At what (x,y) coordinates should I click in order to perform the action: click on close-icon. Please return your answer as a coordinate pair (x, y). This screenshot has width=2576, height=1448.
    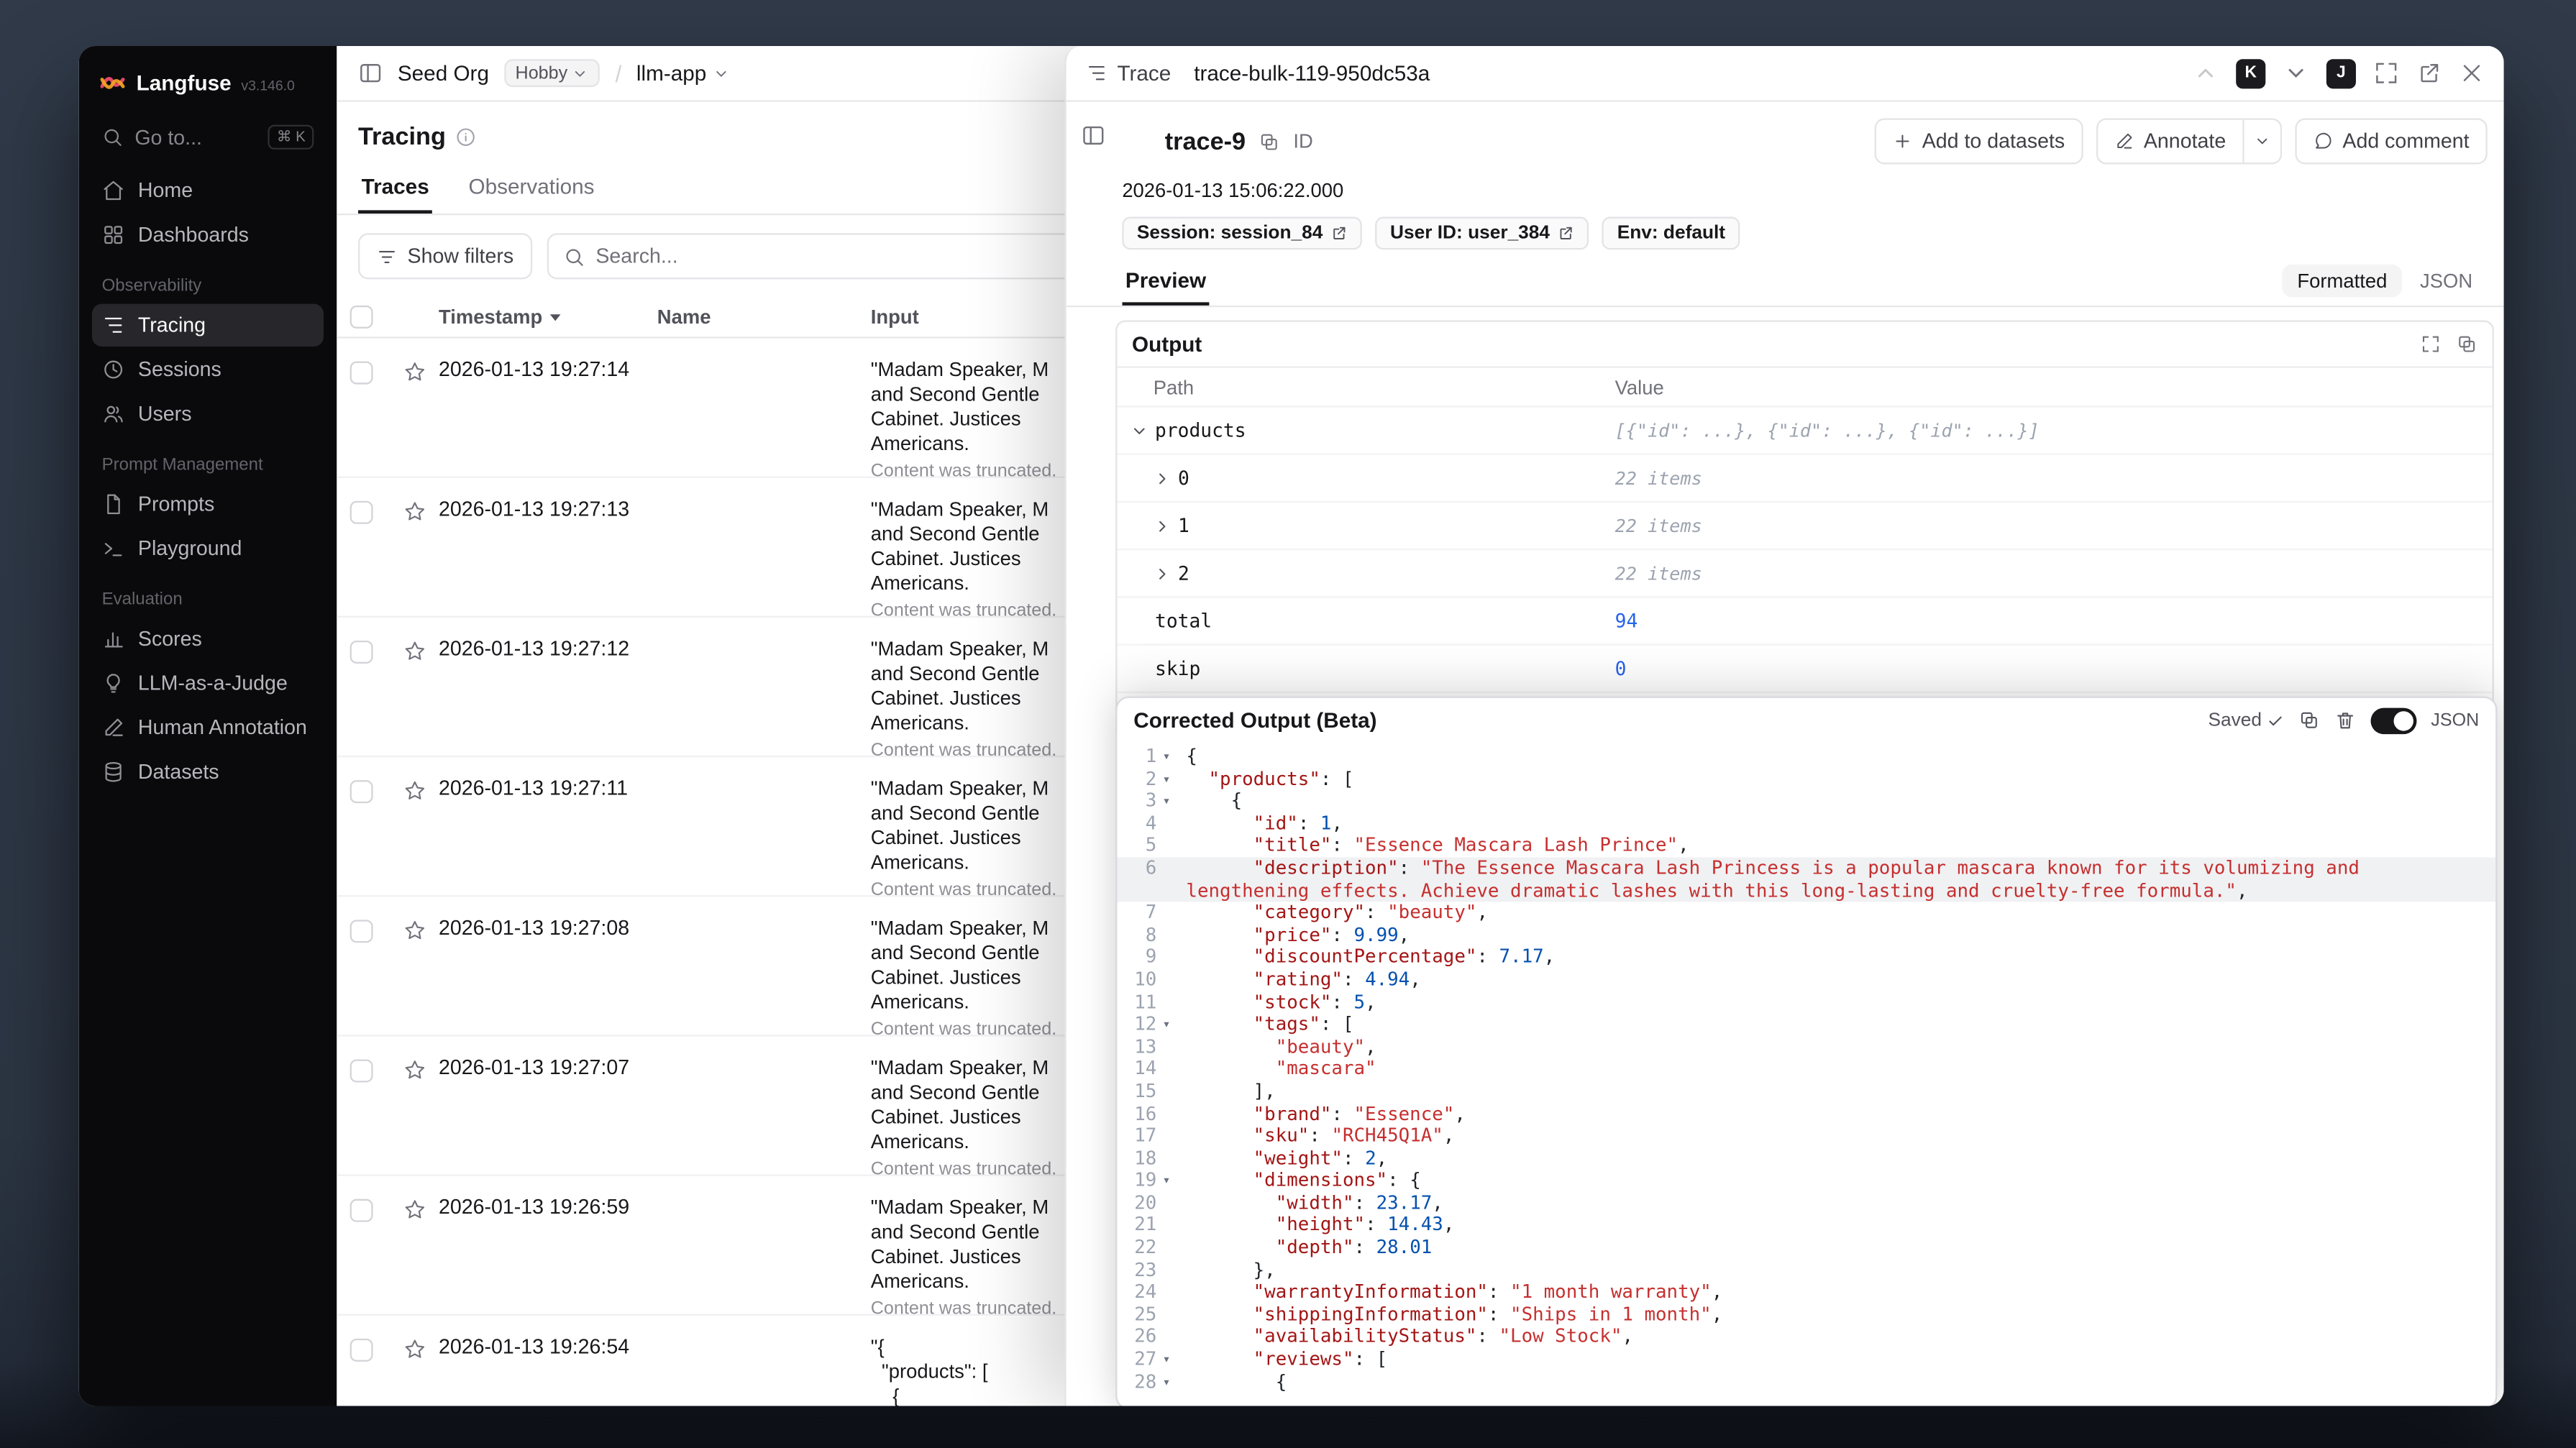
    Looking at the image, I should click on (2471, 73).